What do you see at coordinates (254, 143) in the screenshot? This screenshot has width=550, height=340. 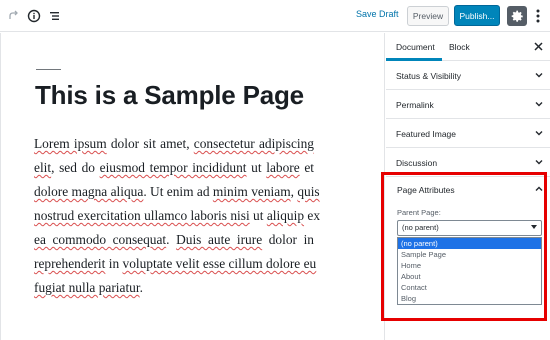 I see `misspelled-word: consectetur adipiscing` at bounding box center [254, 143].